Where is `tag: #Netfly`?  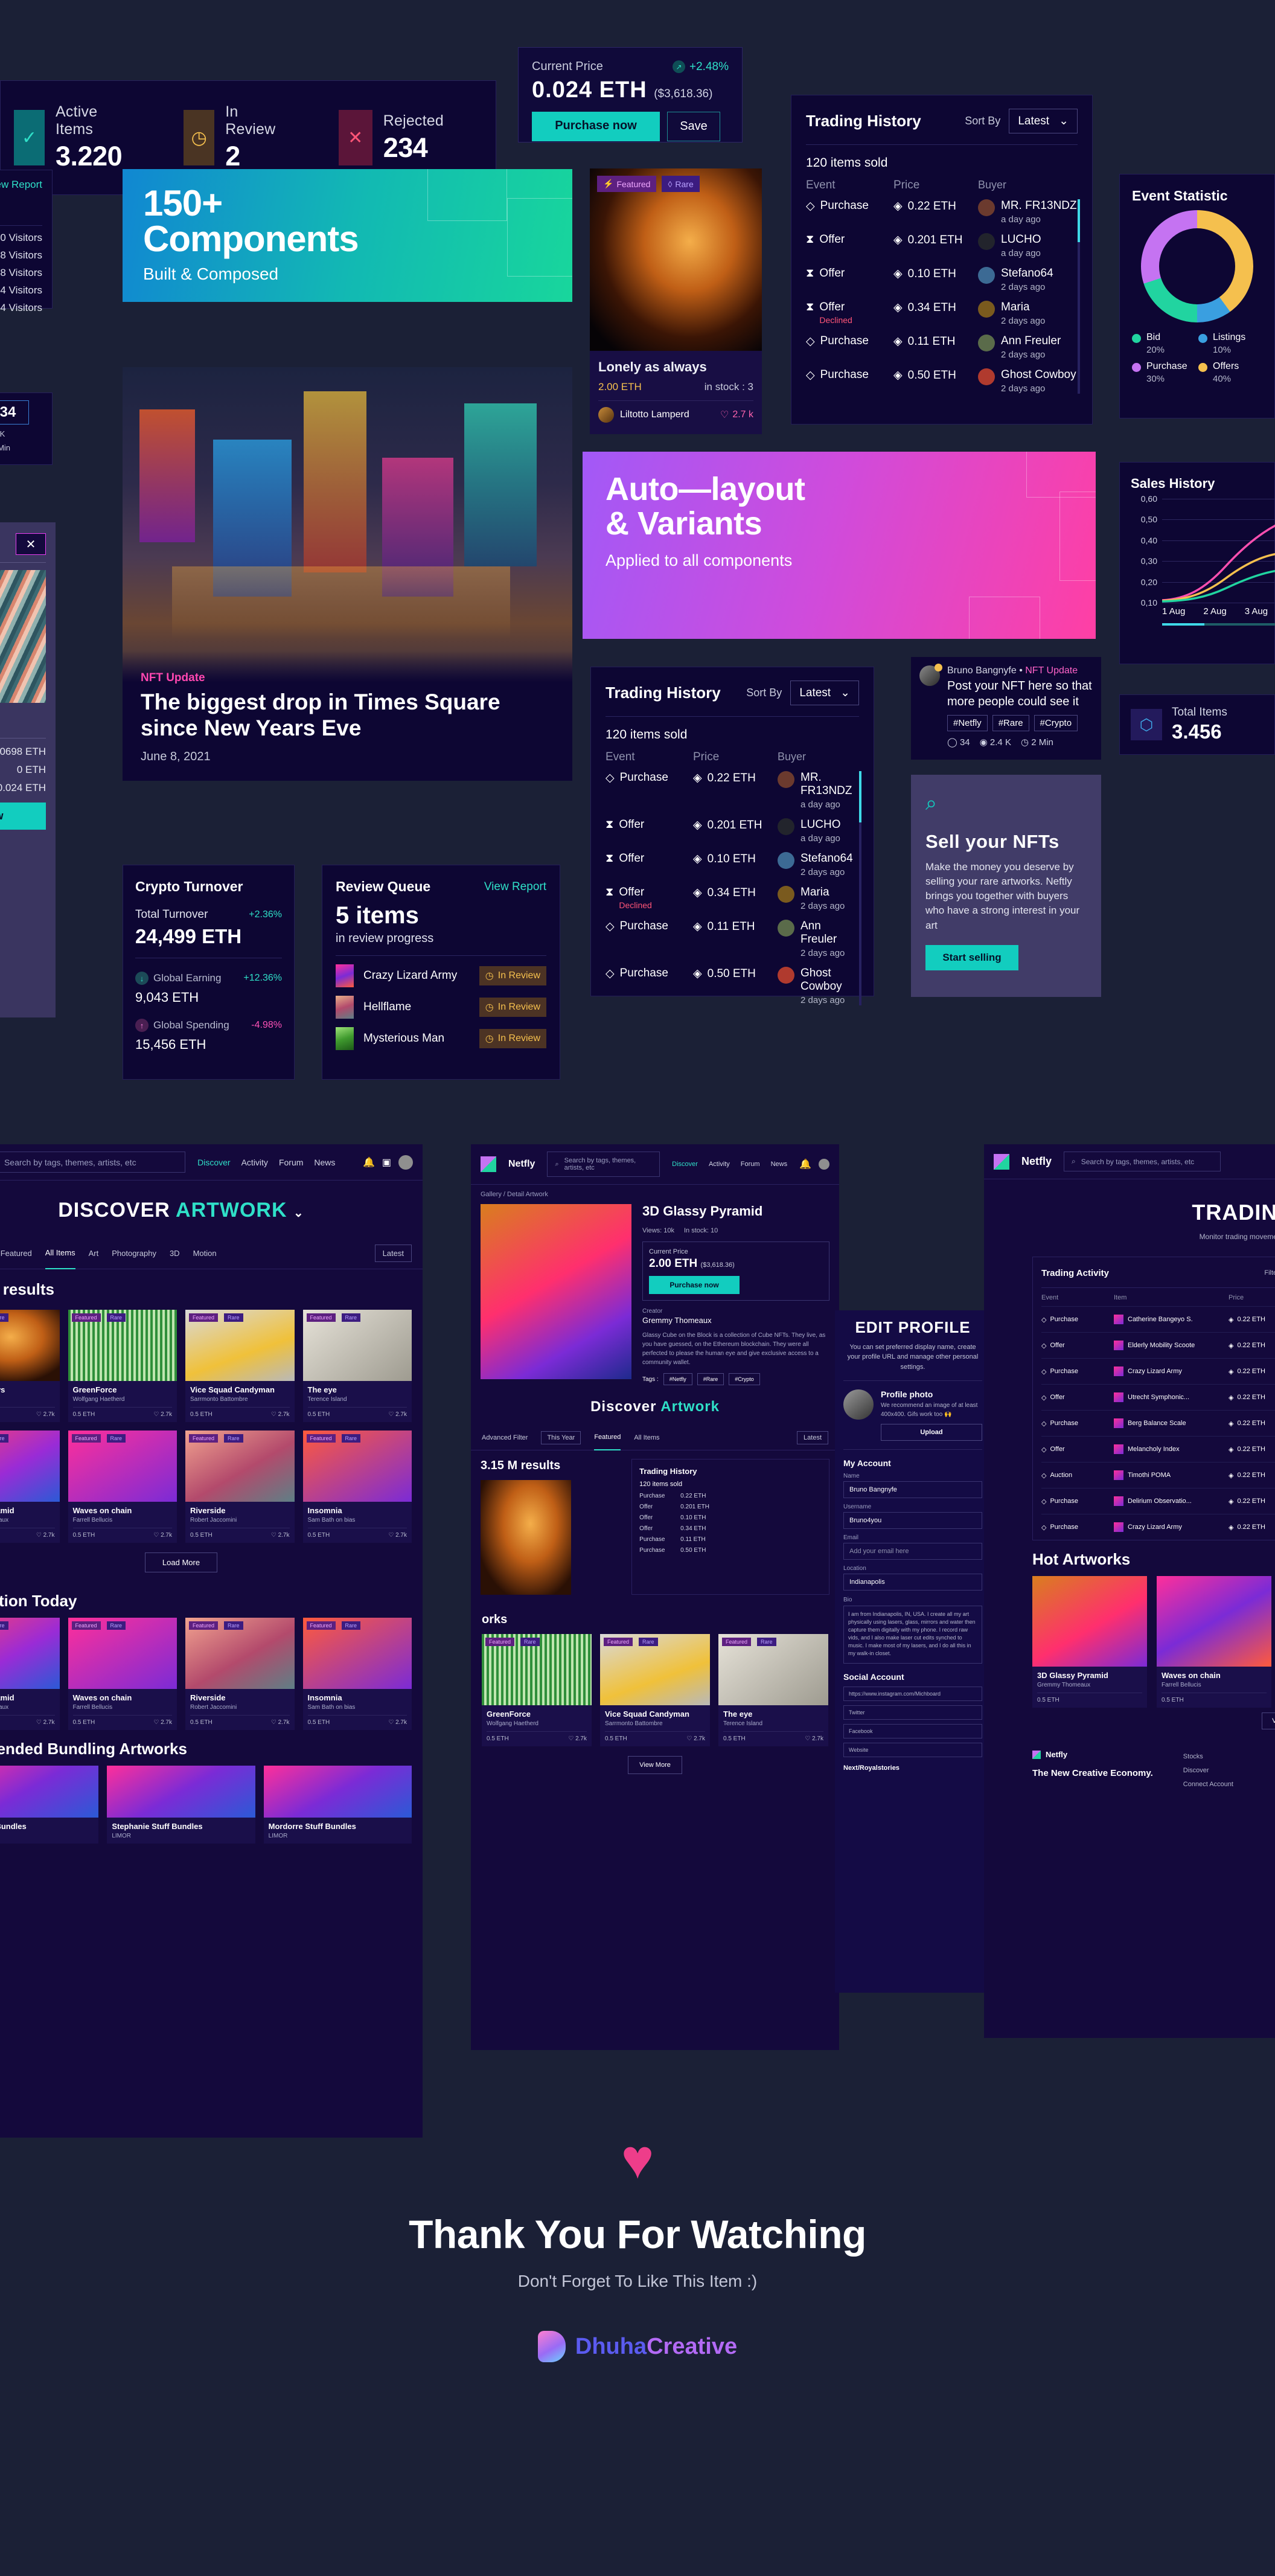
tag: #Netfly is located at coordinates (677, 1379).